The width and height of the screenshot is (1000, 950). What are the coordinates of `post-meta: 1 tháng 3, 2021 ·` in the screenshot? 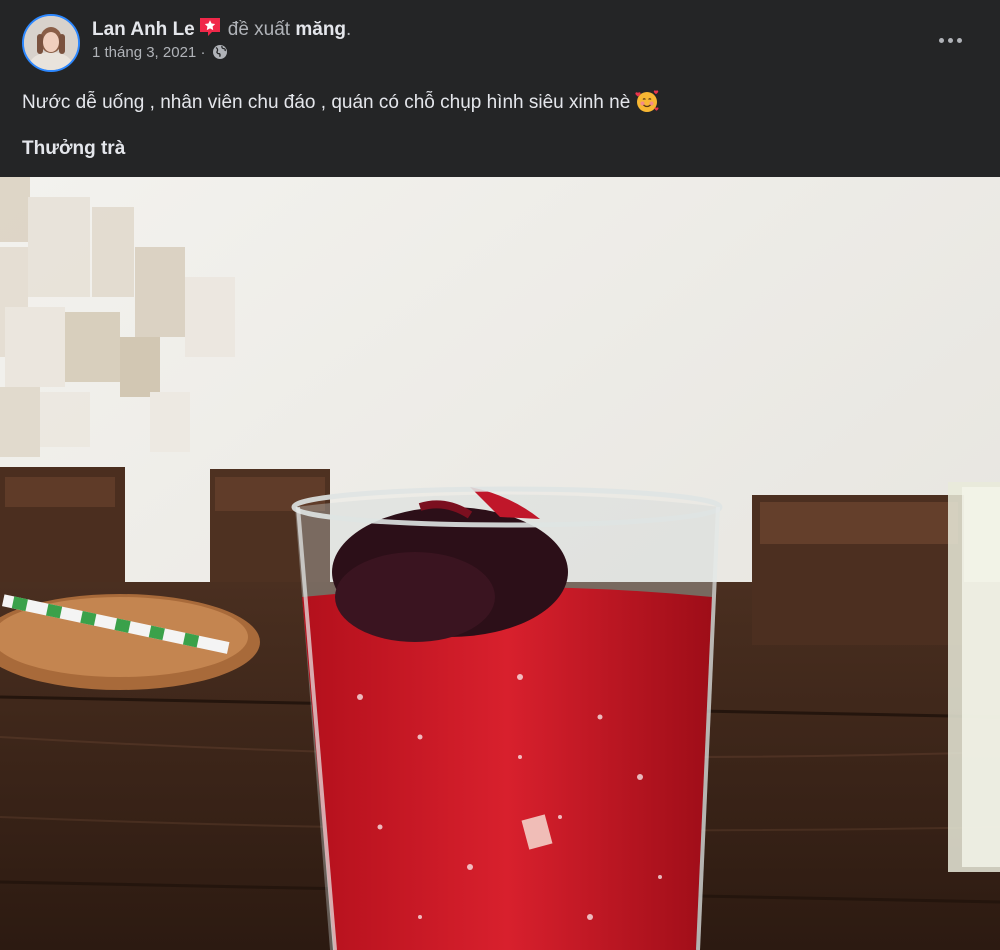 It's located at (160, 52).